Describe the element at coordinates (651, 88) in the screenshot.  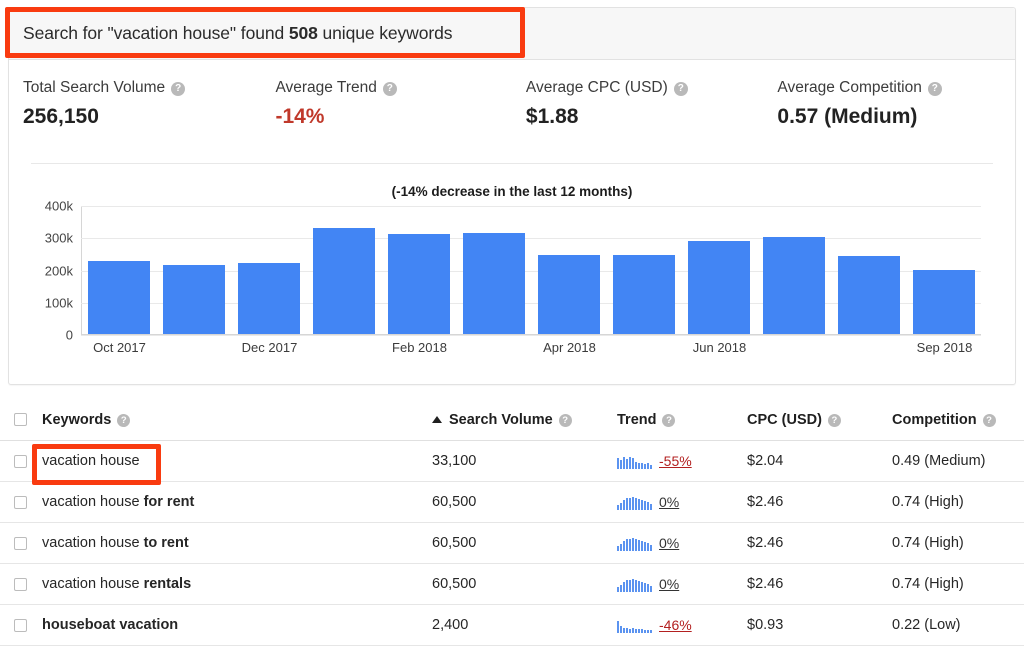
I see `stat-label: Average CPC (USD) ?` at that location.